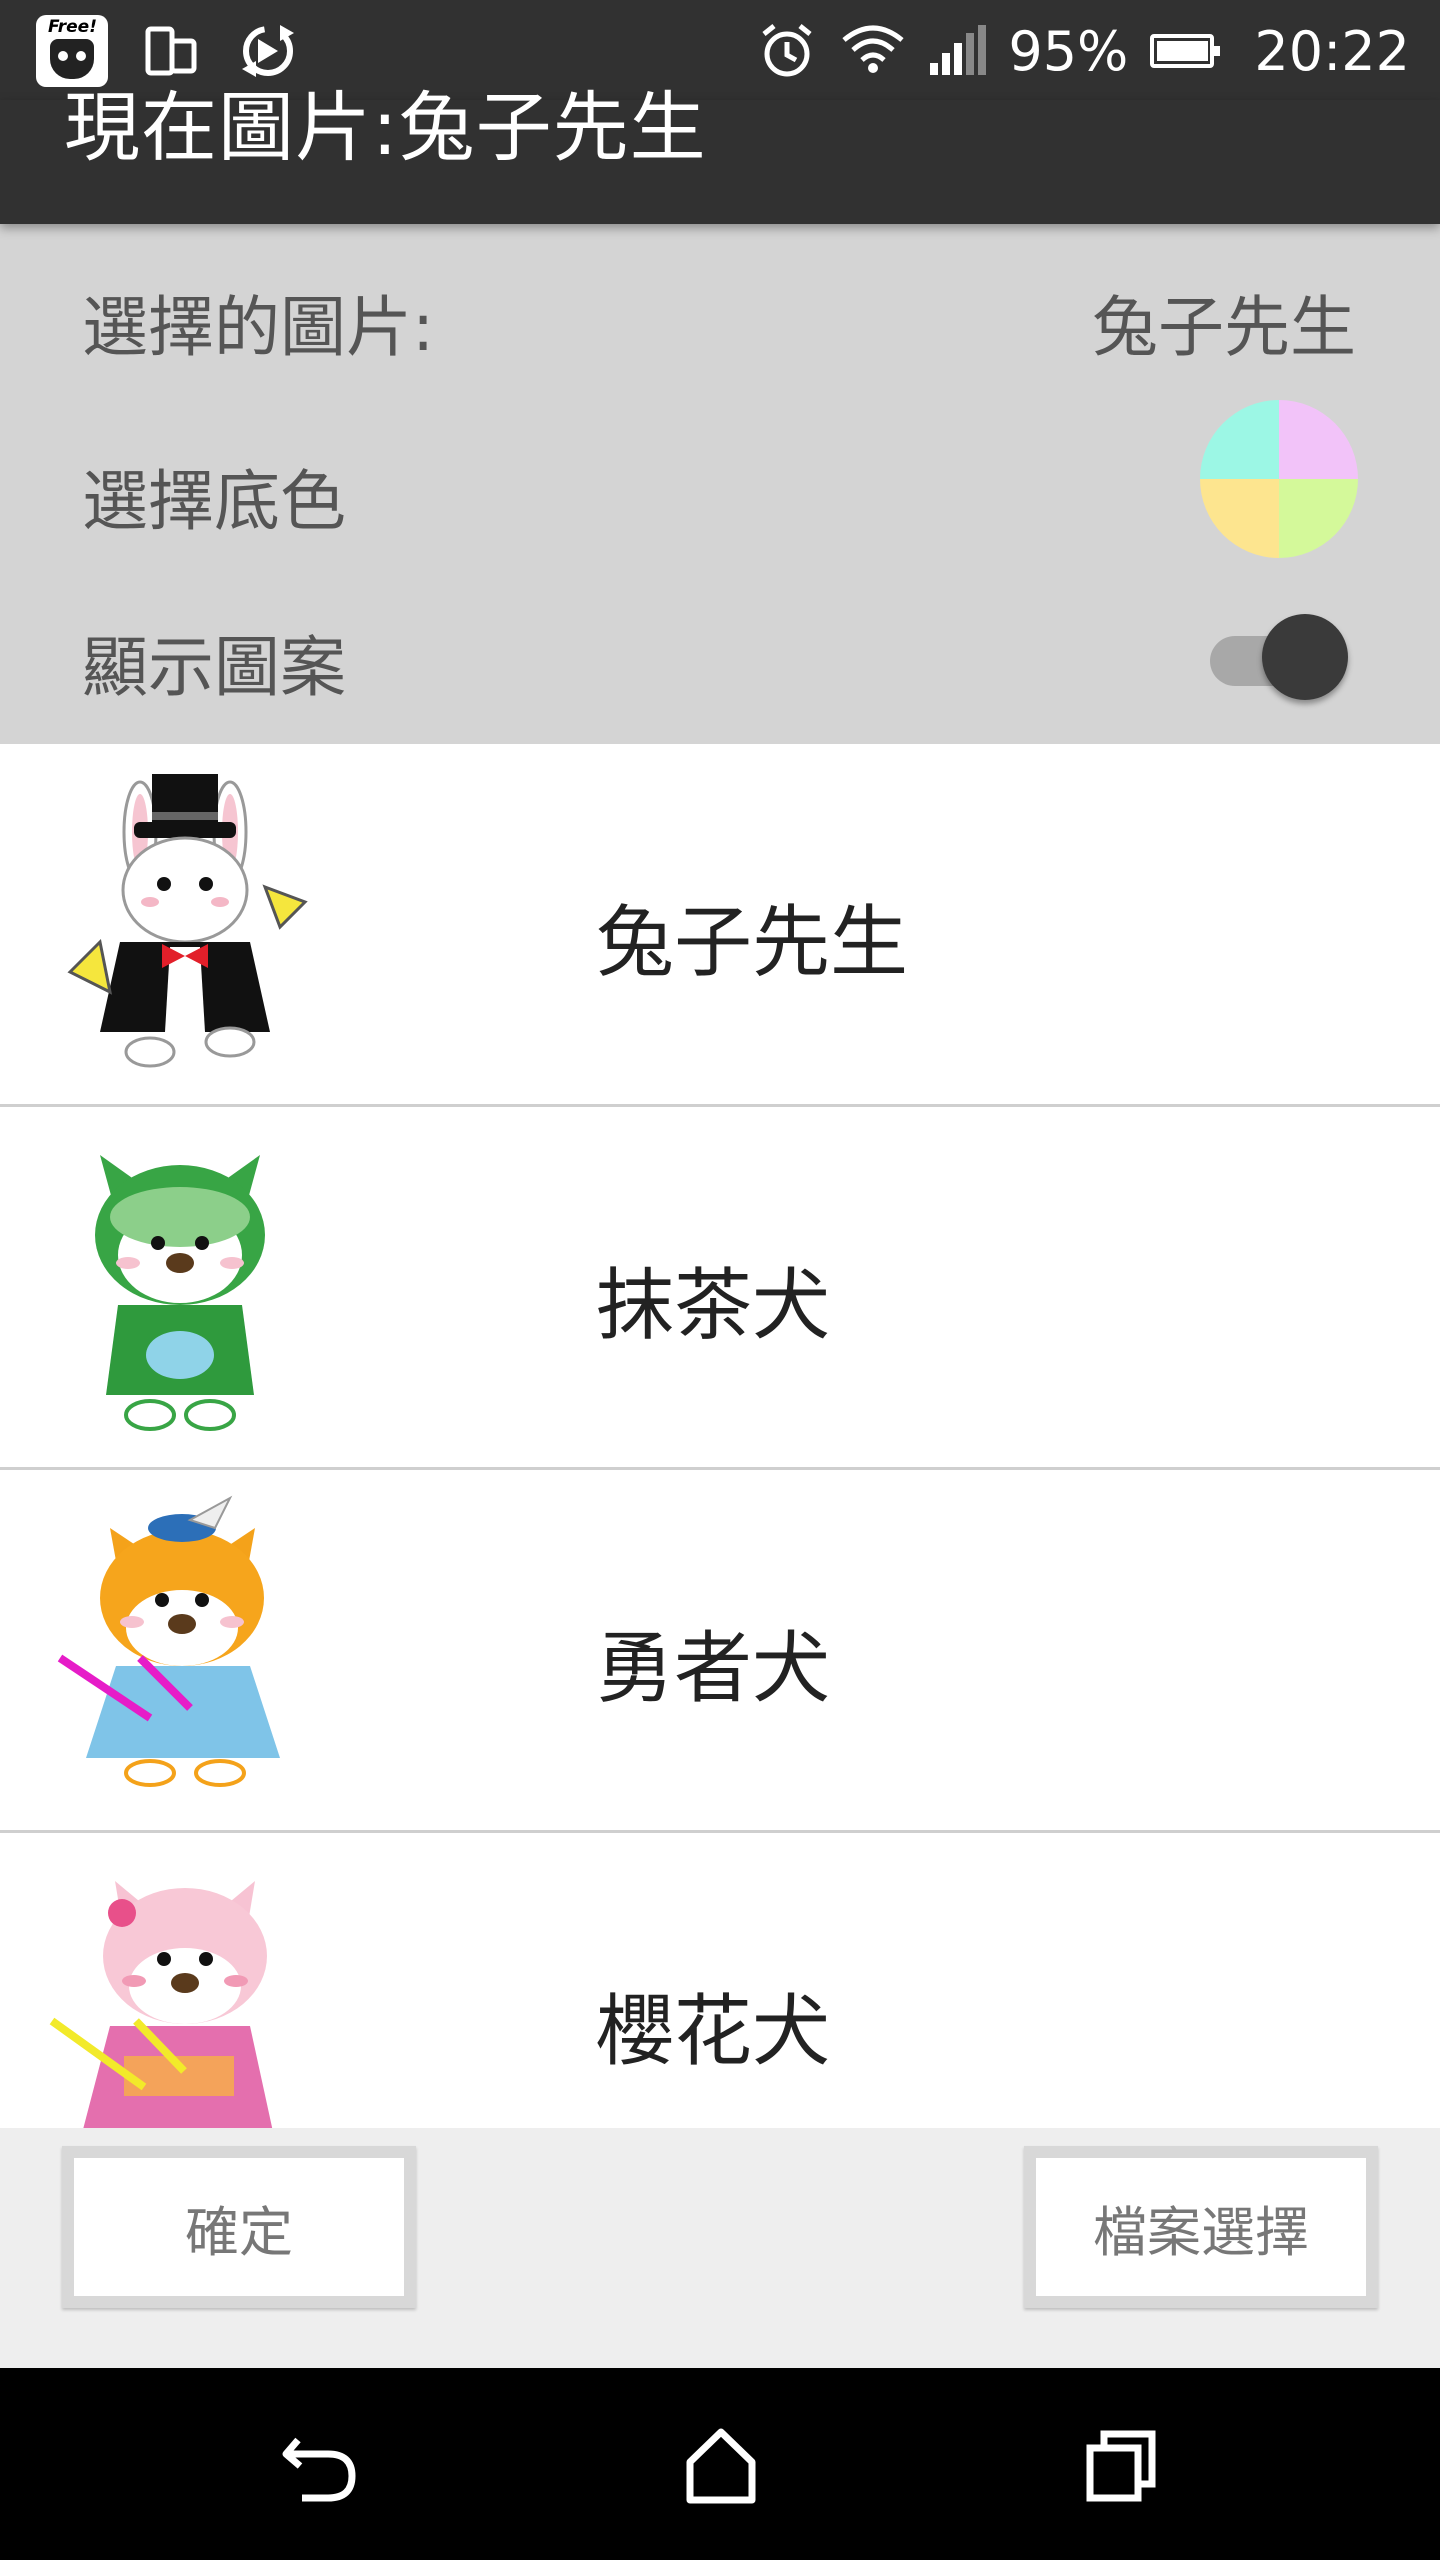 This screenshot has width=1440, height=2560. I want to click on wifi-icon, so click(873, 49).